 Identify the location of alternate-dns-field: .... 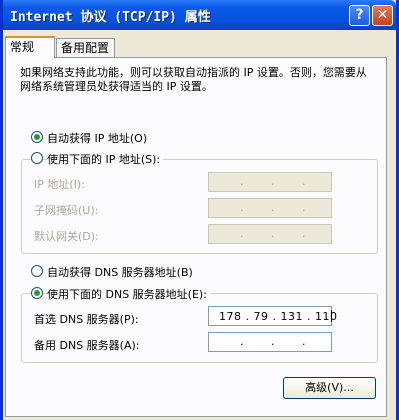
(270, 342).